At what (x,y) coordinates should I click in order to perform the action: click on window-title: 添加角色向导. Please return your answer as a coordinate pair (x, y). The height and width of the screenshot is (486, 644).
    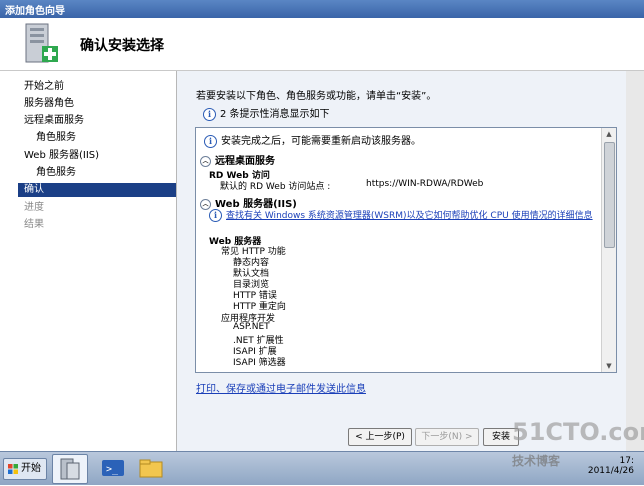
    Looking at the image, I should click on (35, 11).